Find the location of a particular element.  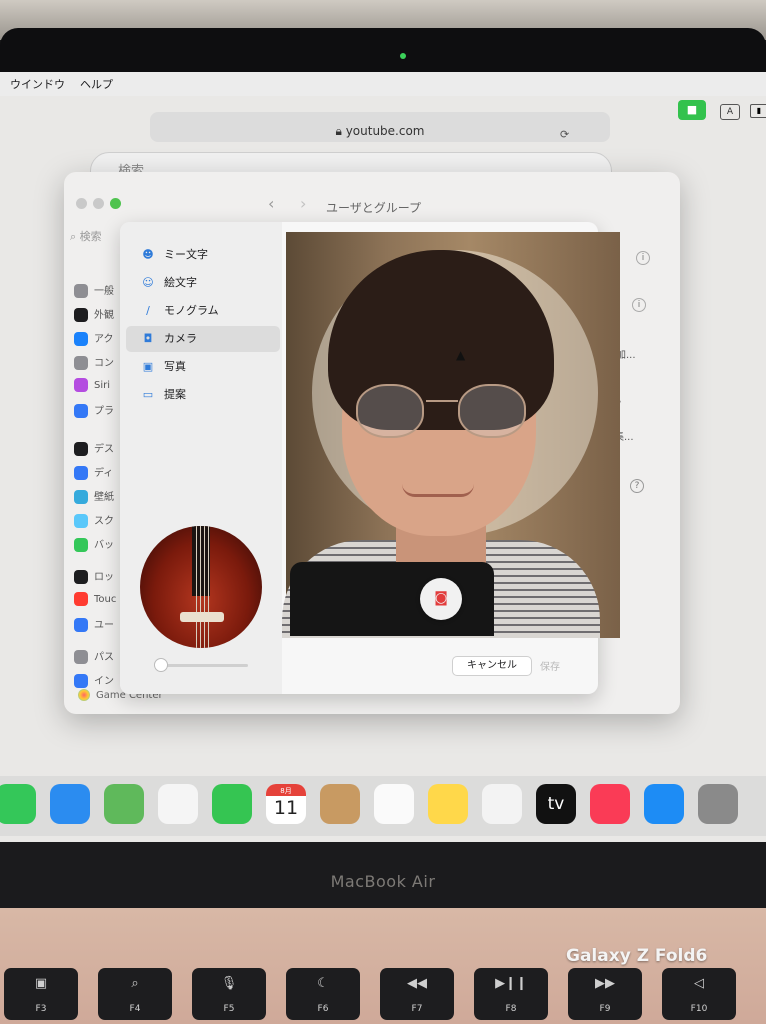

cancel-button: キャンセル is located at coordinates (492, 666).